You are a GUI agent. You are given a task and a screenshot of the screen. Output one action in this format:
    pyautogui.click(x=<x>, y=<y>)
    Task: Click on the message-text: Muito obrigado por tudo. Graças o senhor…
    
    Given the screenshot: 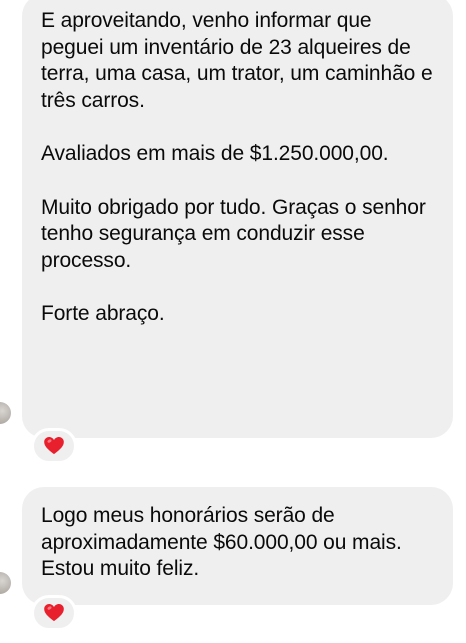 What is the action you would take?
    pyautogui.click(x=233, y=233)
    